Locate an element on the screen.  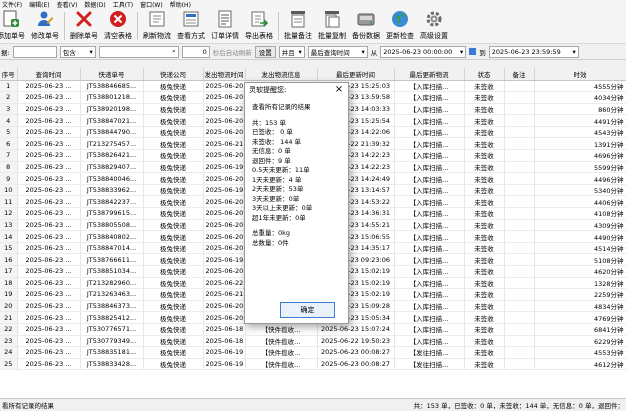
logic-select: 并且 ▾ is located at coordinates (291, 51).